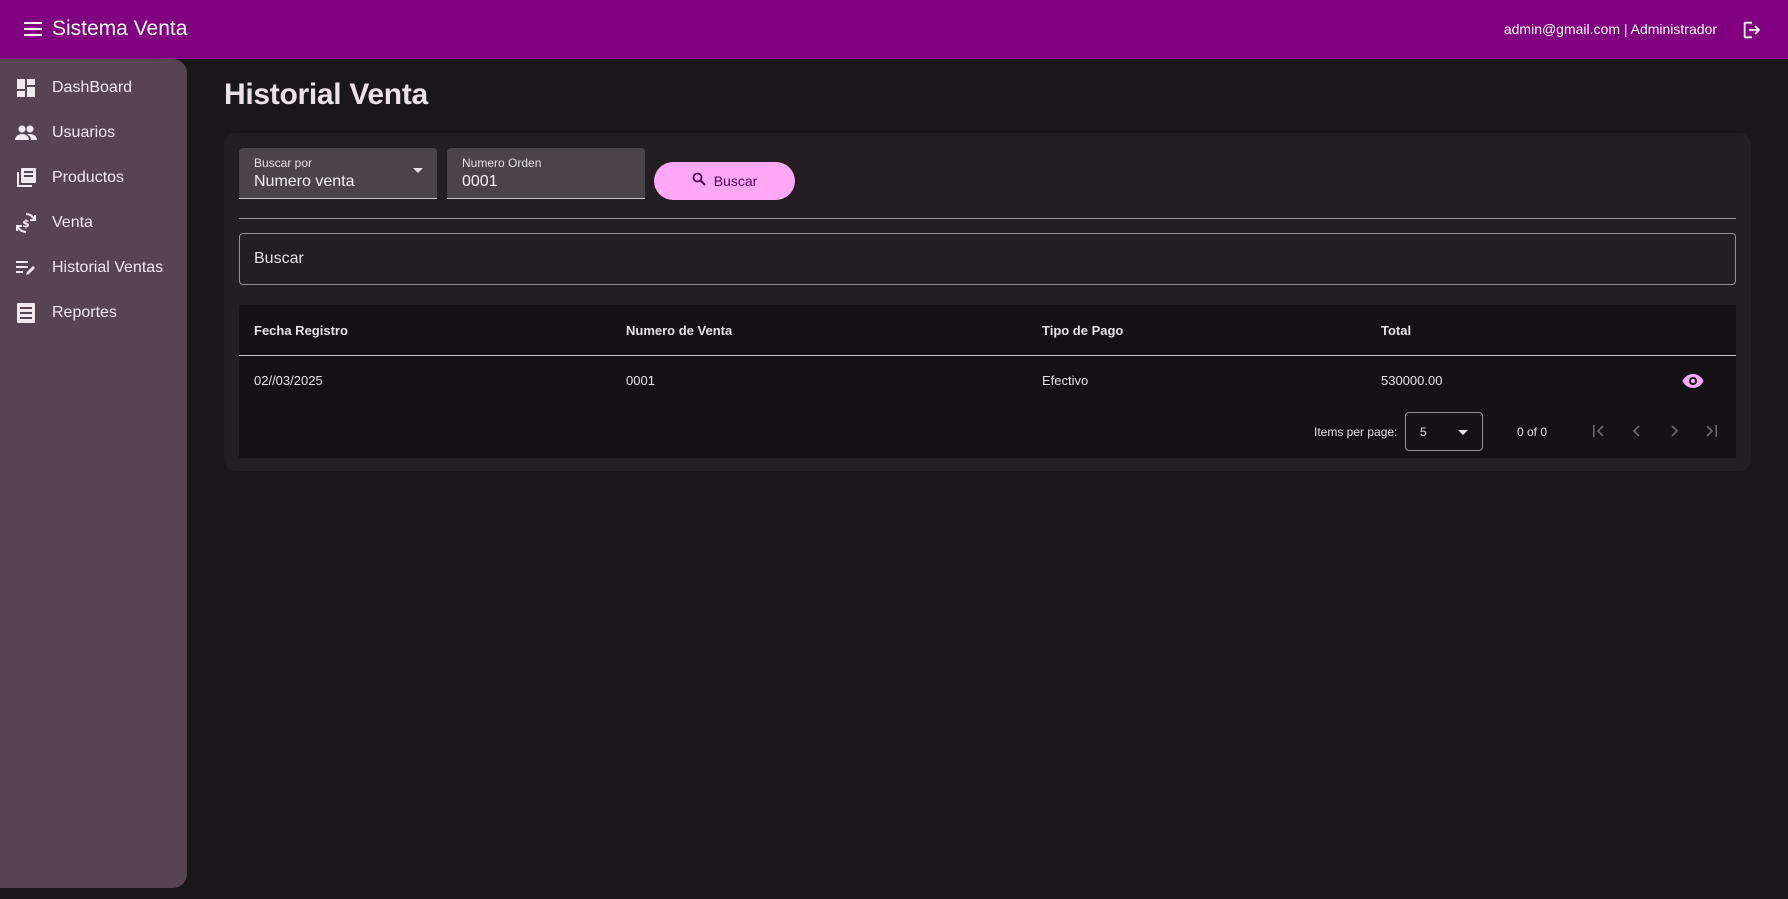 The height and width of the screenshot is (899, 1788). I want to click on numero-orden-label: Numero Orden, so click(502, 163).